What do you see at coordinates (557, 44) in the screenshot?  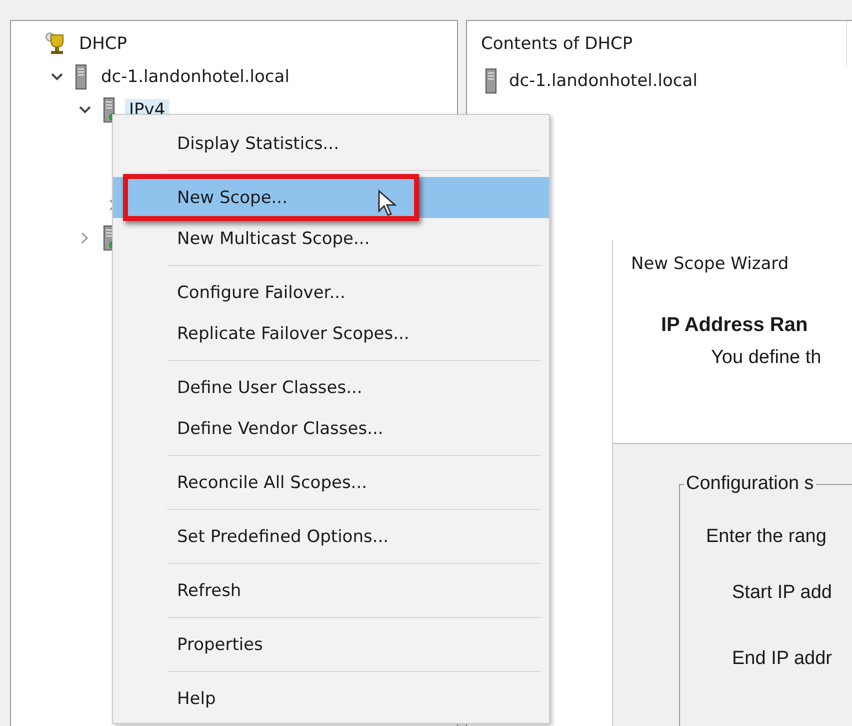 I see `column-header: Contents of DHCP` at bounding box center [557, 44].